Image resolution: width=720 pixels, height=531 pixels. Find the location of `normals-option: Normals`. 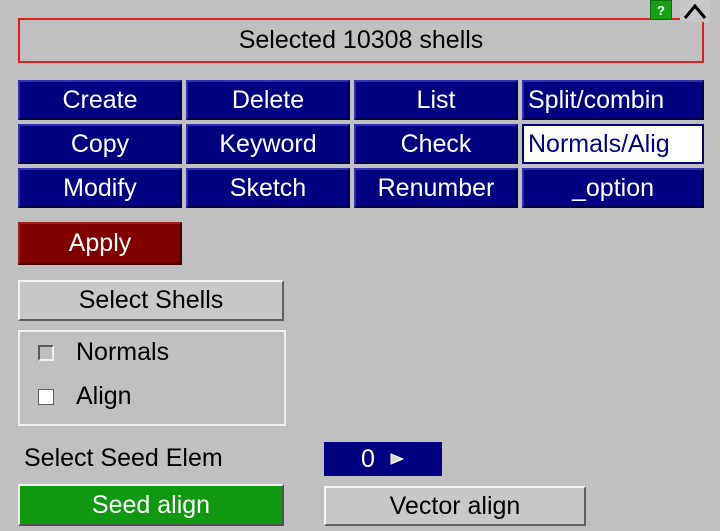

normals-option: Normals is located at coordinates (103, 352).